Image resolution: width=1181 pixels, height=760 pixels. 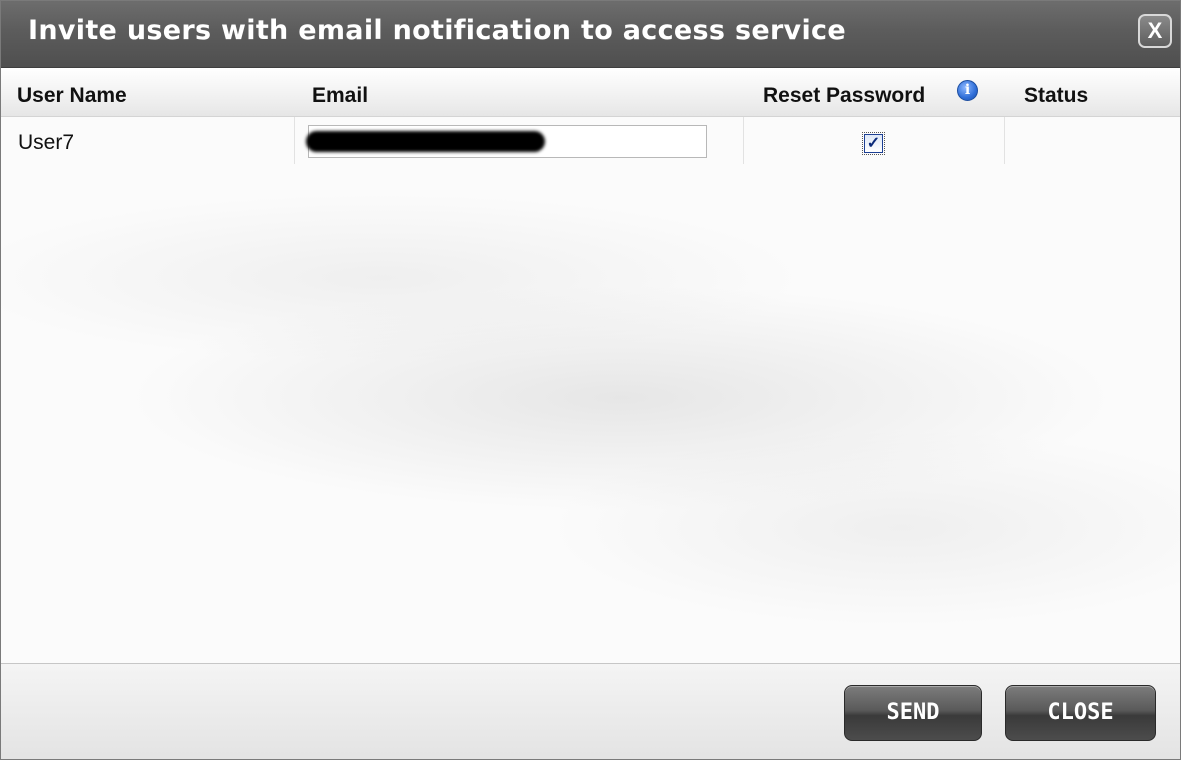 I want to click on column-header-user-name: User Name, so click(x=72, y=95).